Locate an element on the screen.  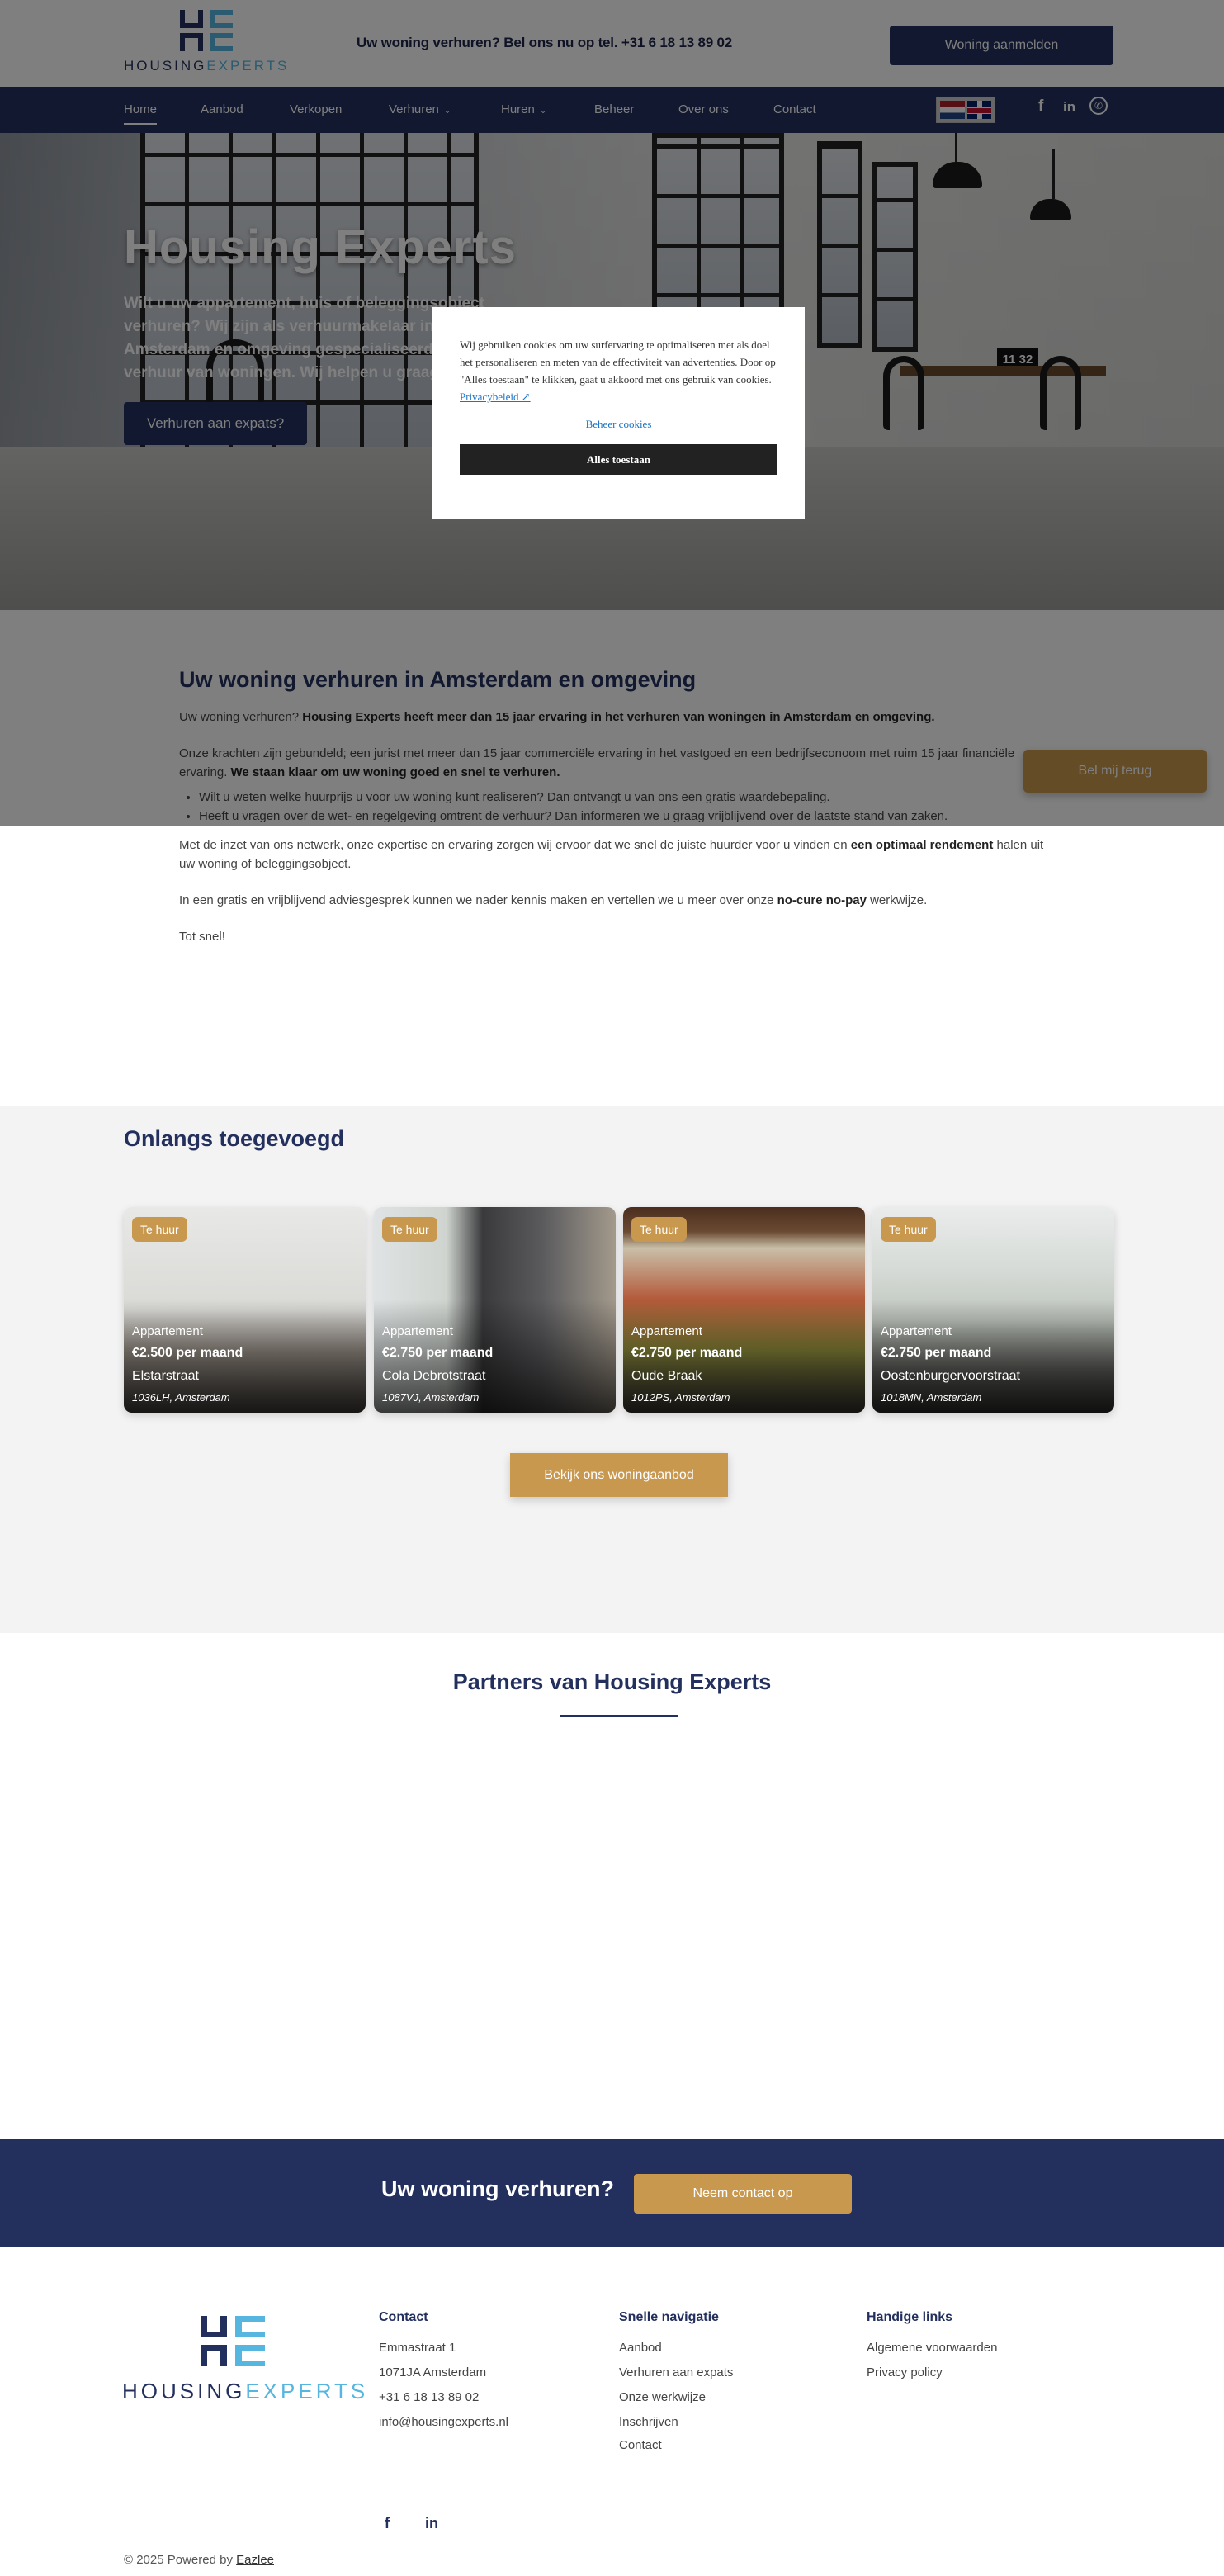
footer-logo: HOUSINGEXPERTS is located at coordinates (243, 2360).